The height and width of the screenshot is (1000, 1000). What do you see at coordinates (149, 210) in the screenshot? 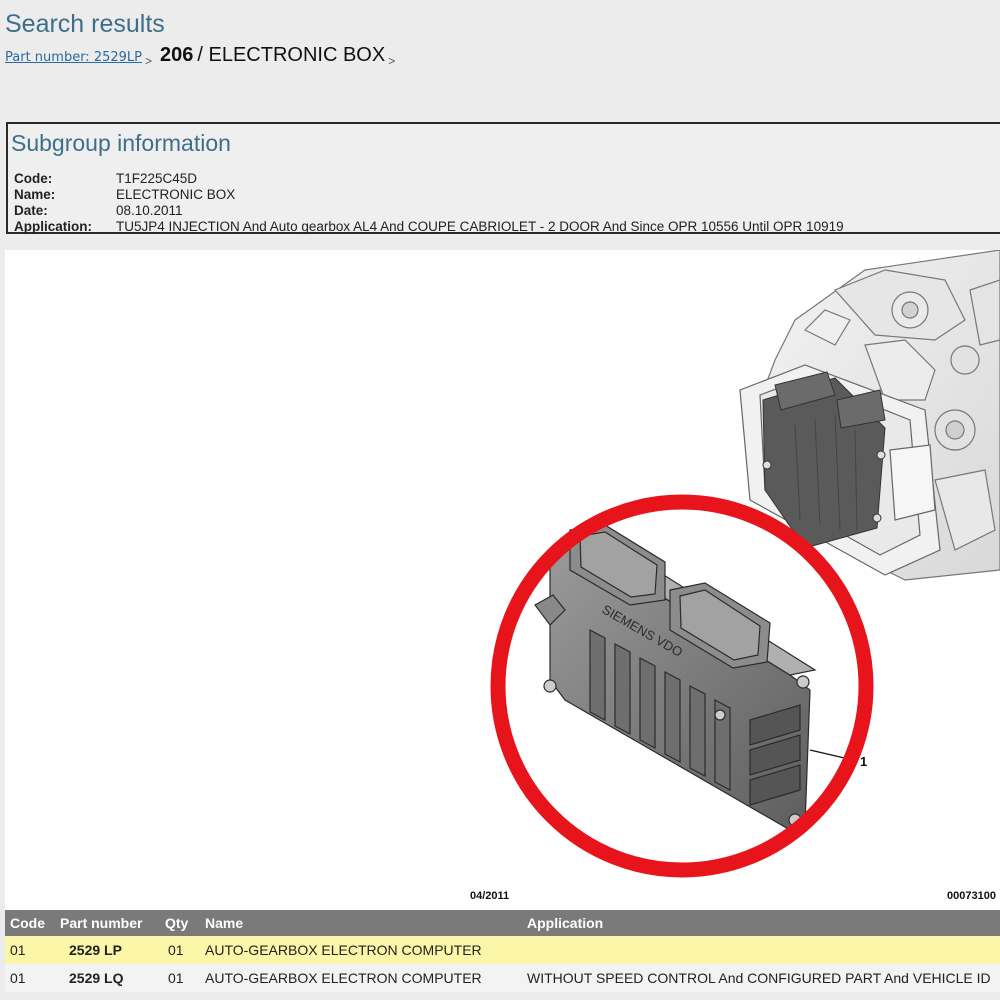
I see `info-value-date: 08.10.2011` at bounding box center [149, 210].